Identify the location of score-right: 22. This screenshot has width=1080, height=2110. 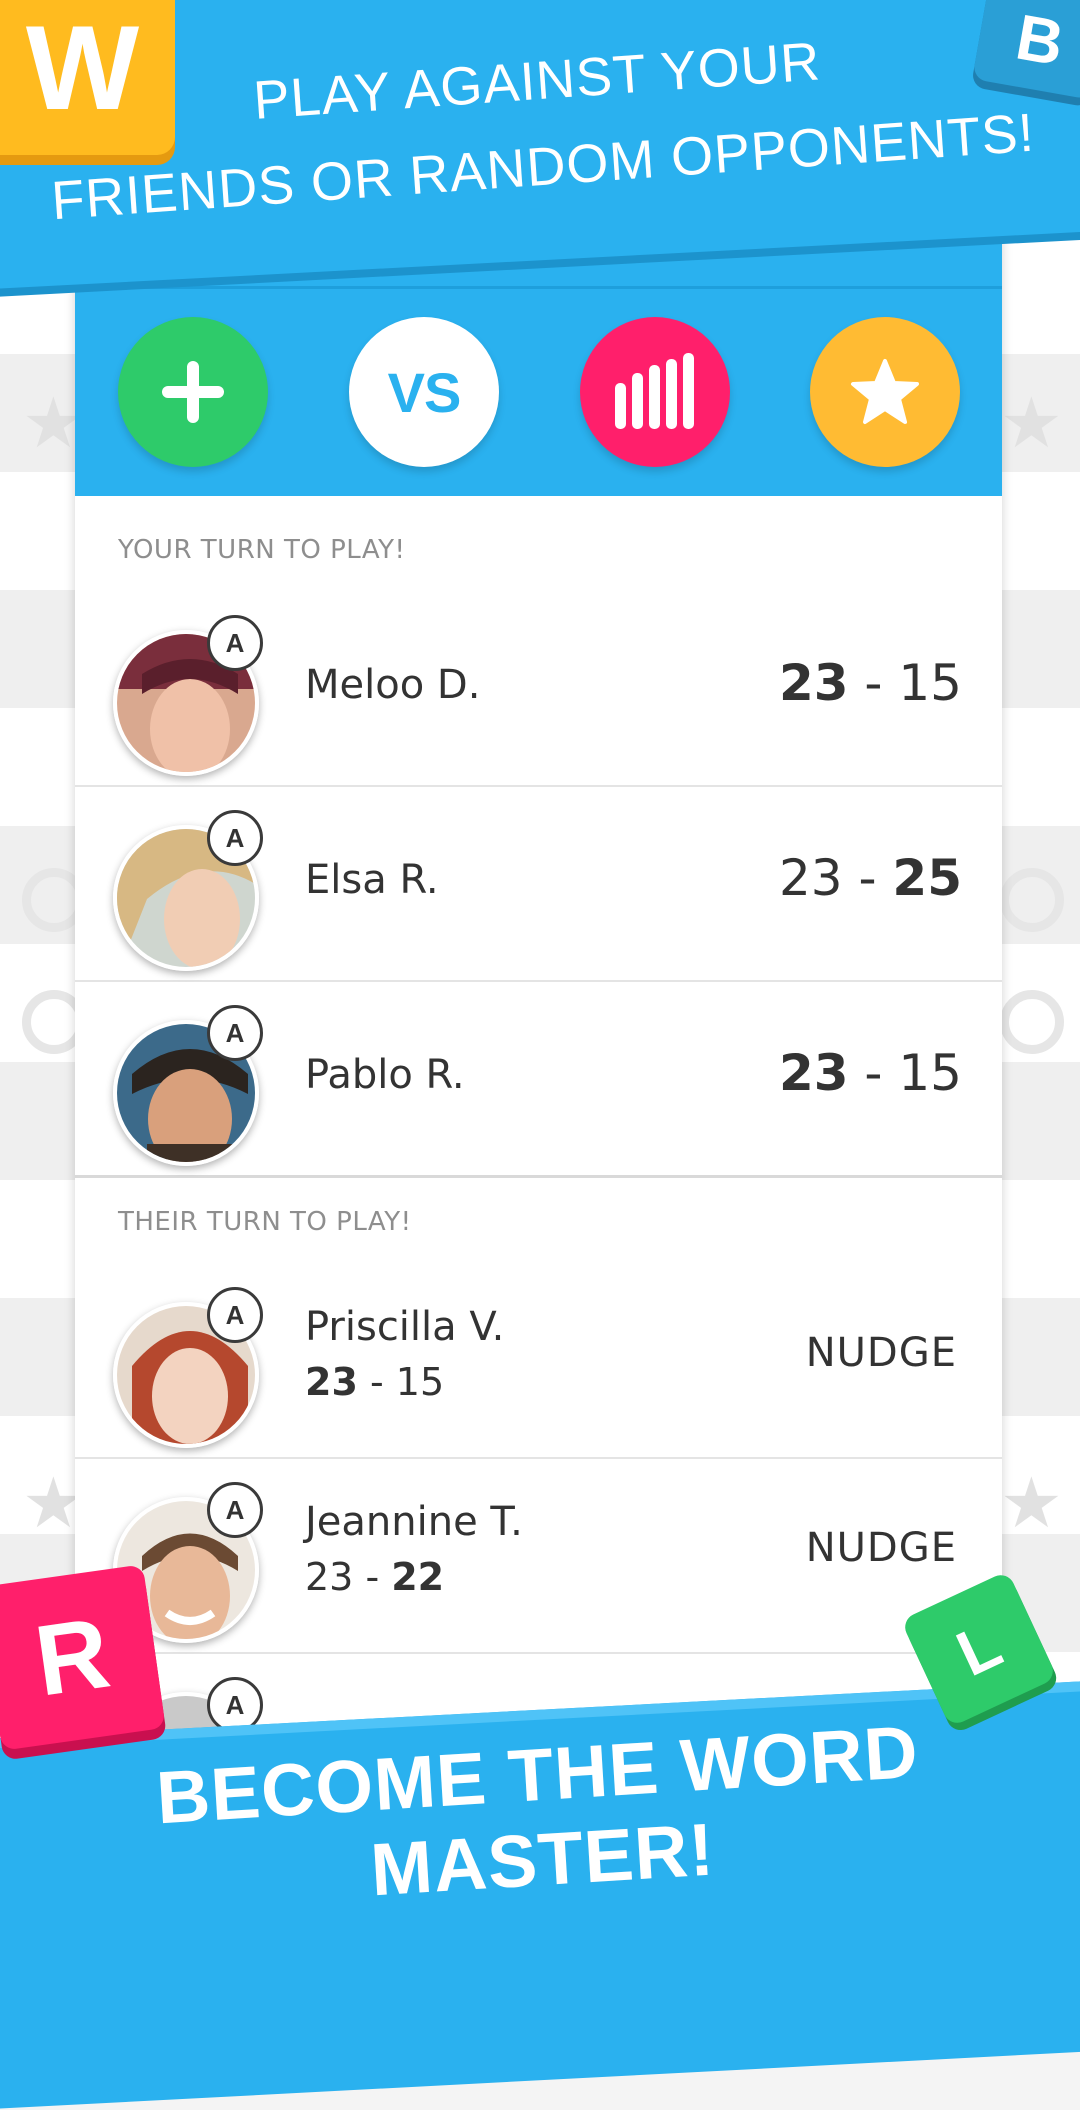
(418, 1577).